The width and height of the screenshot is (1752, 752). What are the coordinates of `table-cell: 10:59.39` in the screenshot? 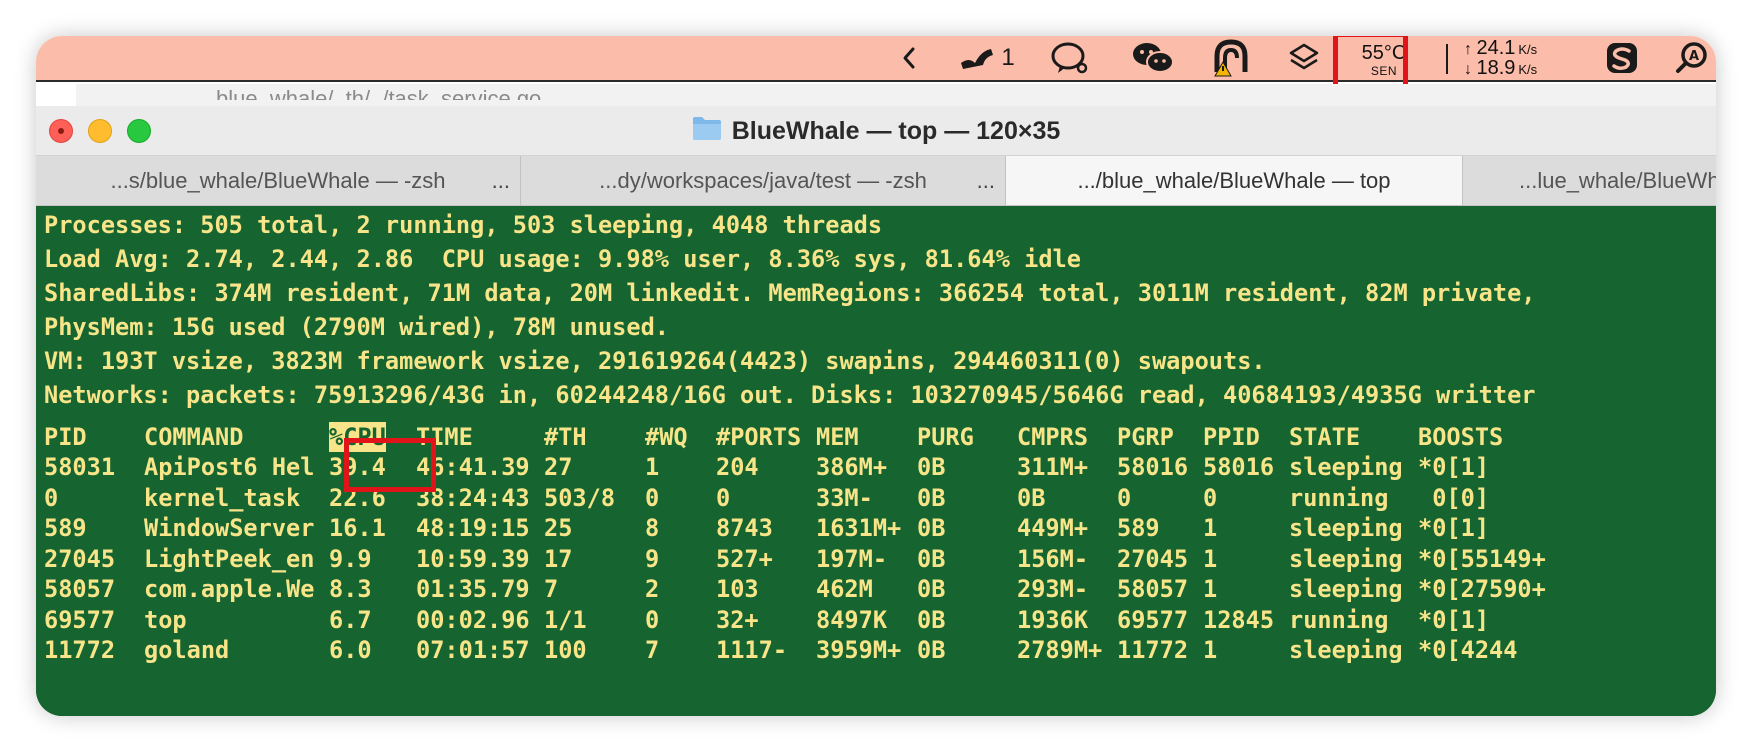 It's located at (473, 558).